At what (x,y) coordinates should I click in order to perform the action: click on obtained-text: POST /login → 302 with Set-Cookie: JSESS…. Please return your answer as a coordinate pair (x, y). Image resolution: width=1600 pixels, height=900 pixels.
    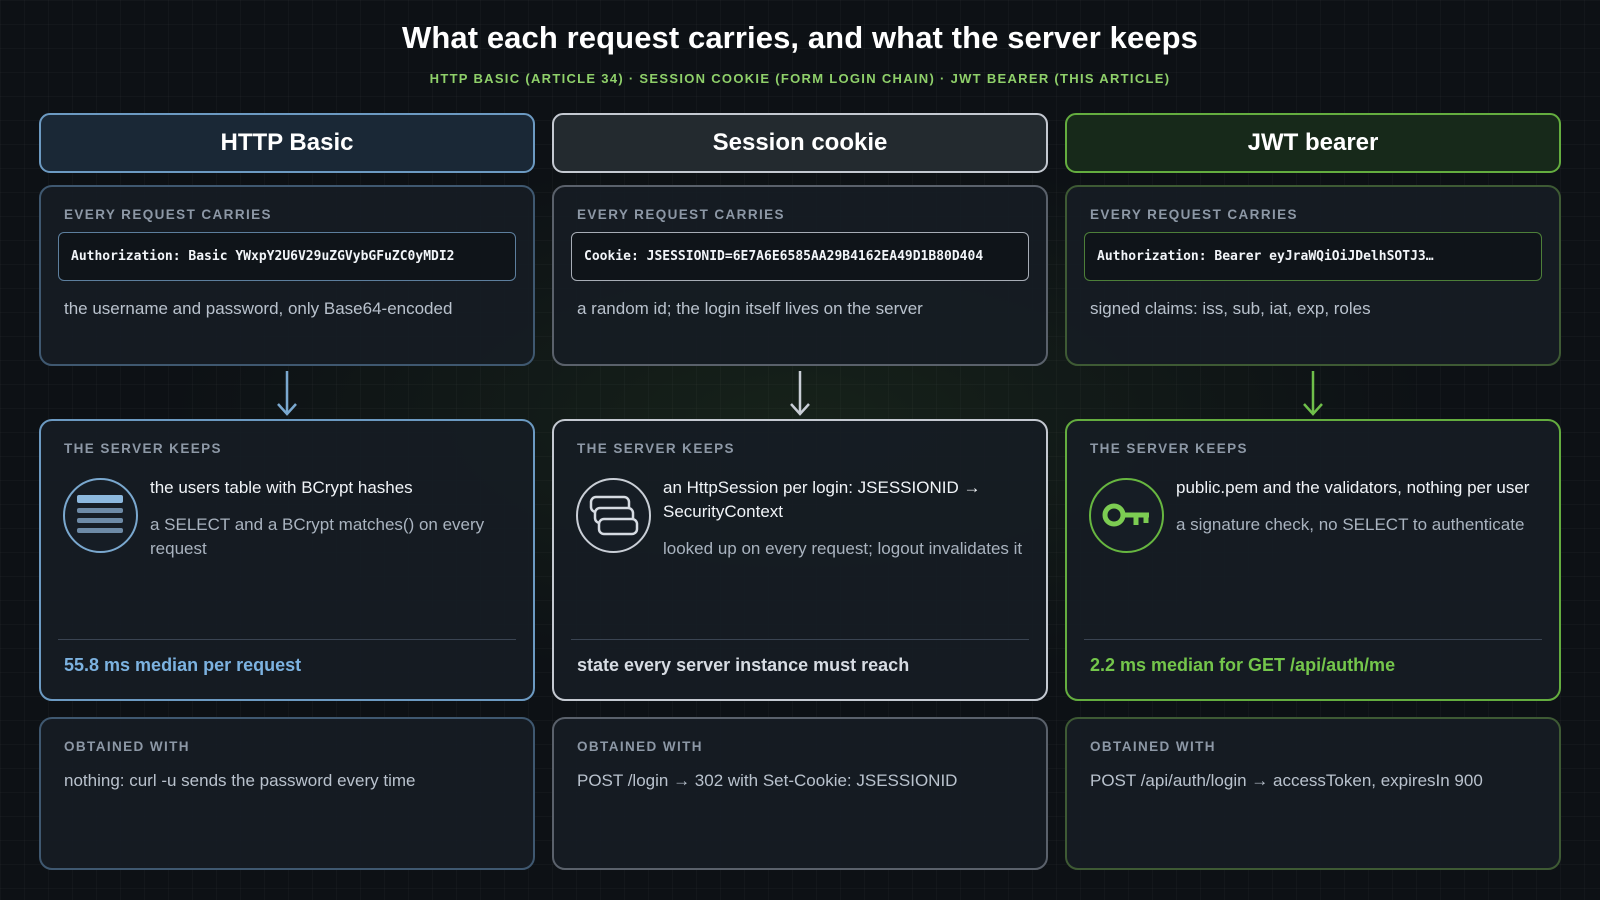
    Looking at the image, I should click on (767, 780).